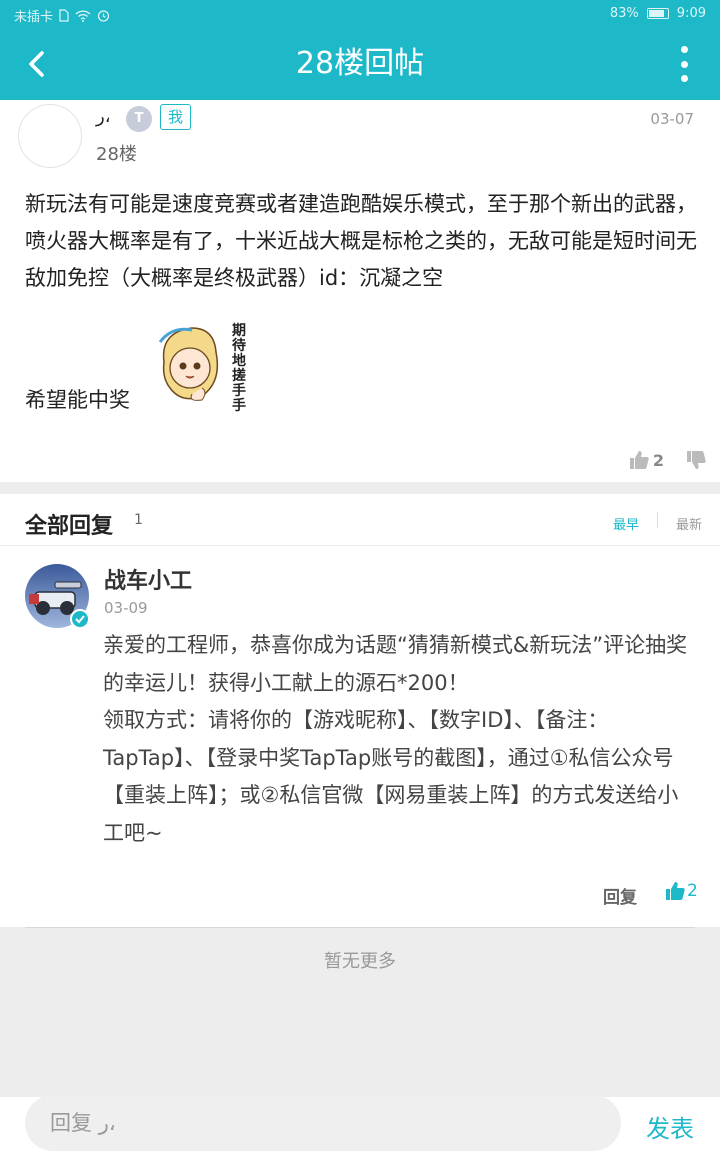  I want to click on clock: 9:09, so click(691, 13).